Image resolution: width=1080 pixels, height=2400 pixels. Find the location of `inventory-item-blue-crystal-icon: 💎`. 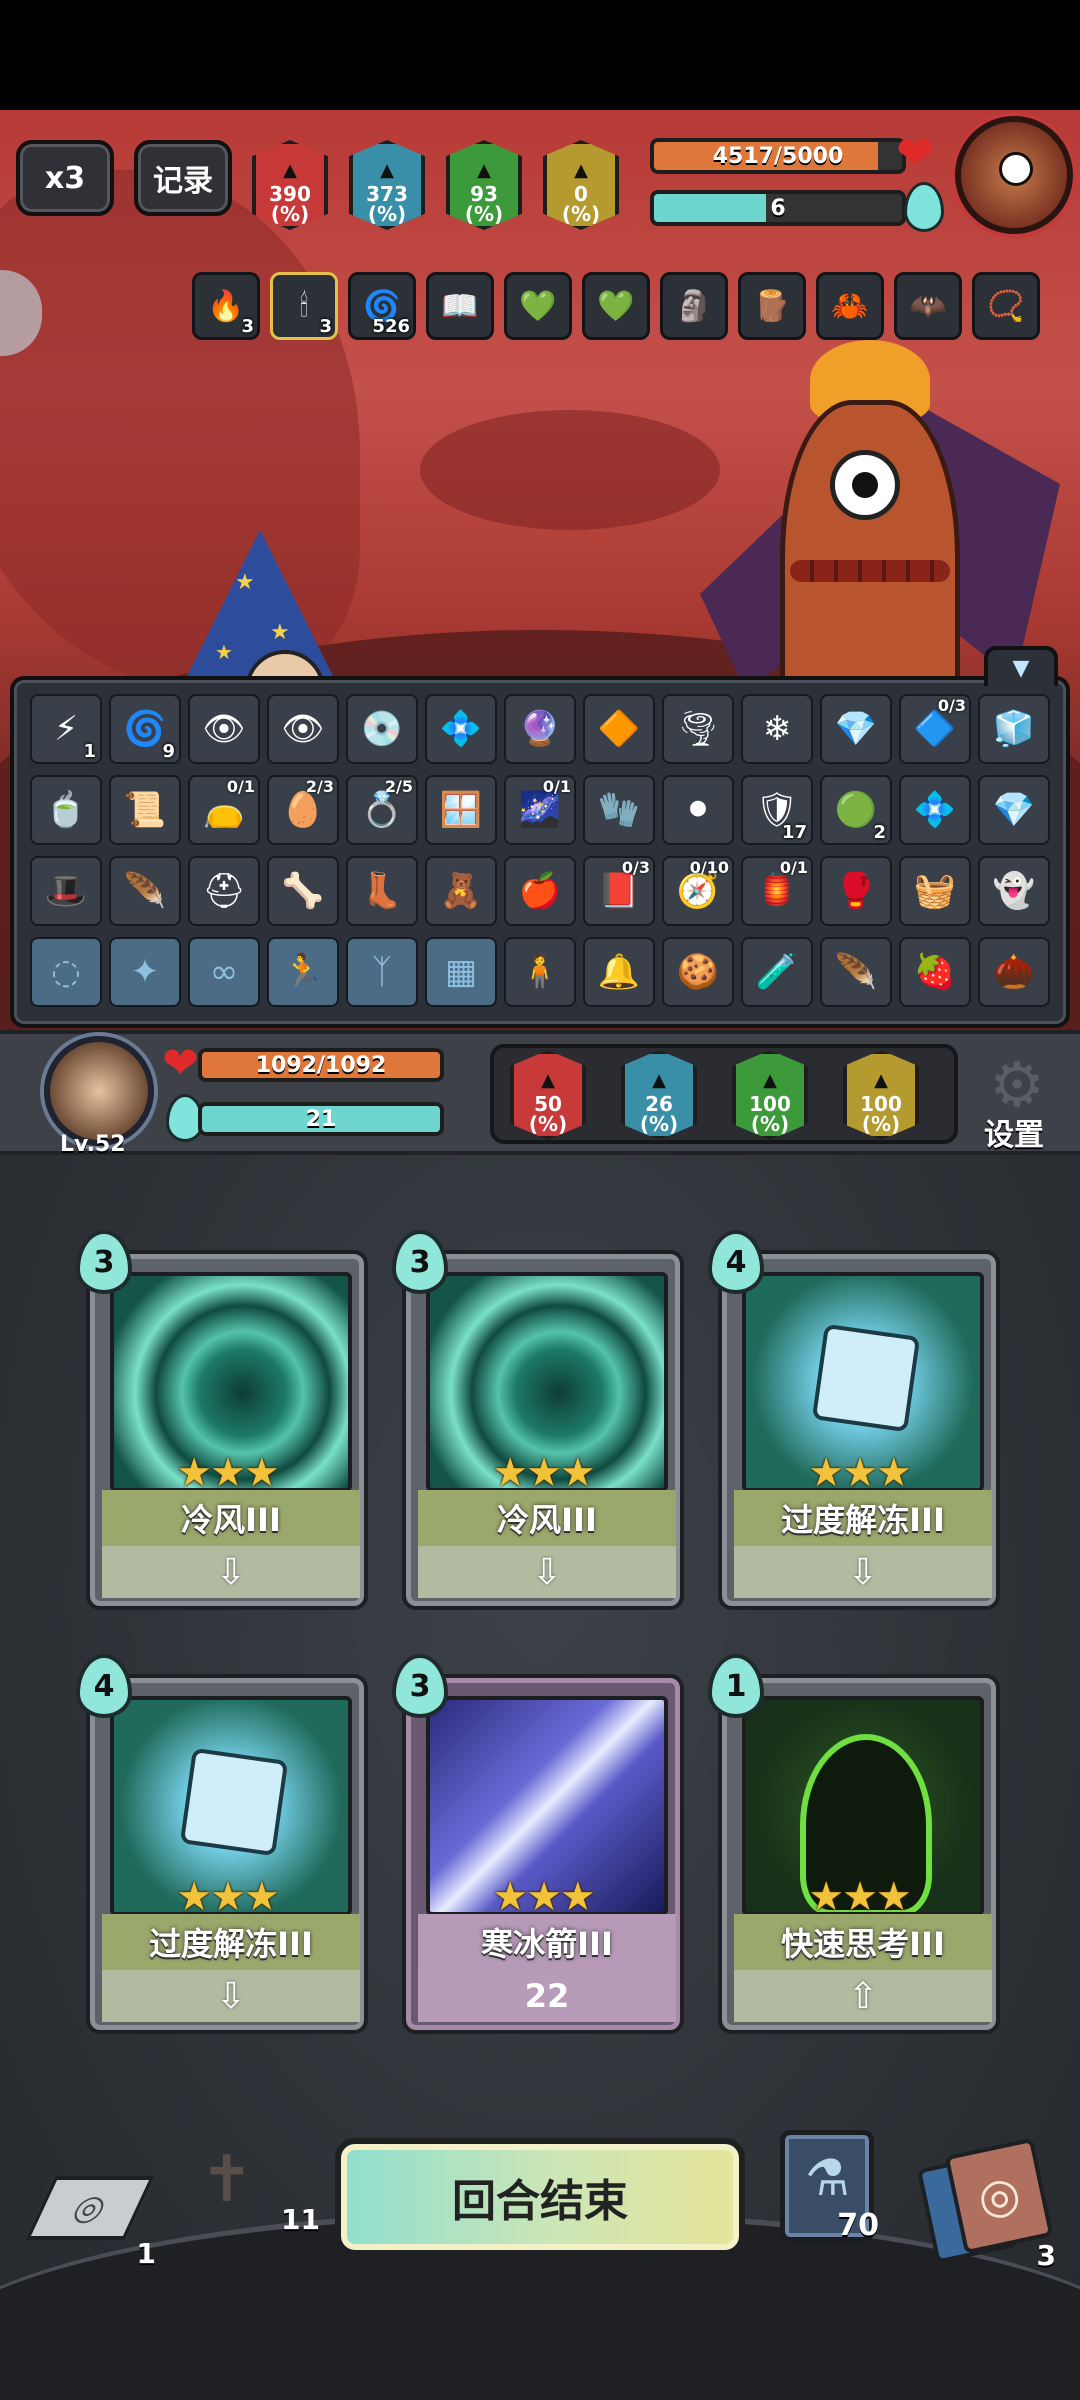

inventory-item-blue-crystal-icon: 💎 is located at coordinates (1014, 810).